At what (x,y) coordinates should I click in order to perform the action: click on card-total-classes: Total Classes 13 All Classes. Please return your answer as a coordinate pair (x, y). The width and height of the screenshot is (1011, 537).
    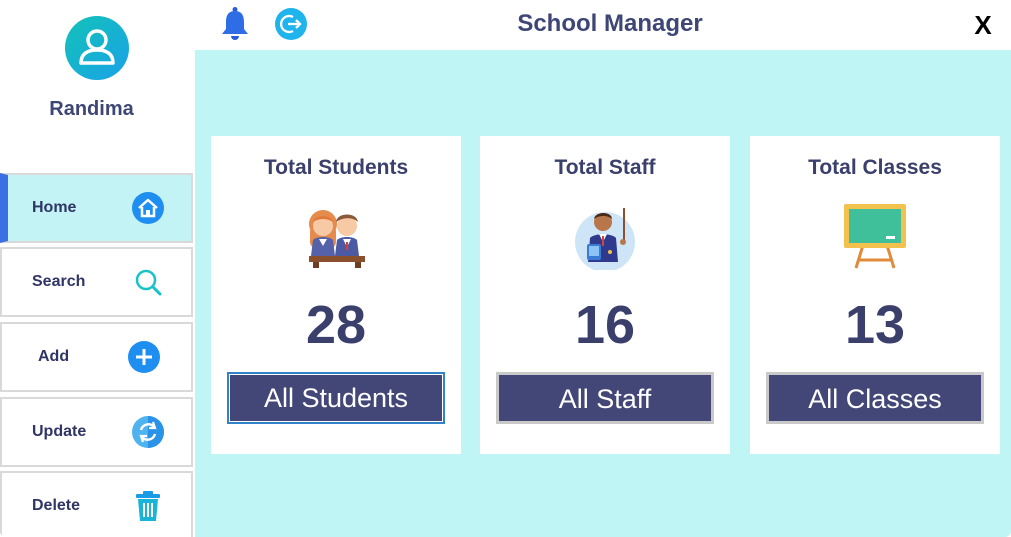
    Looking at the image, I should click on (875, 295).